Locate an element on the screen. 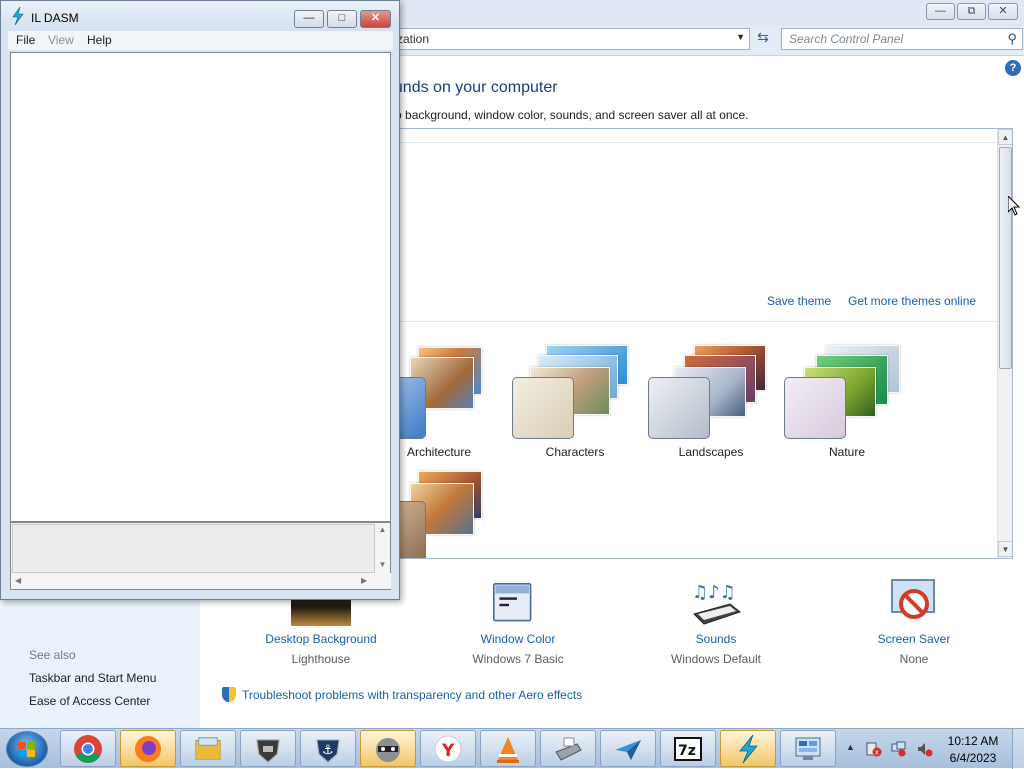  search-input: Search Control Panel ⚲ is located at coordinates (902, 39).